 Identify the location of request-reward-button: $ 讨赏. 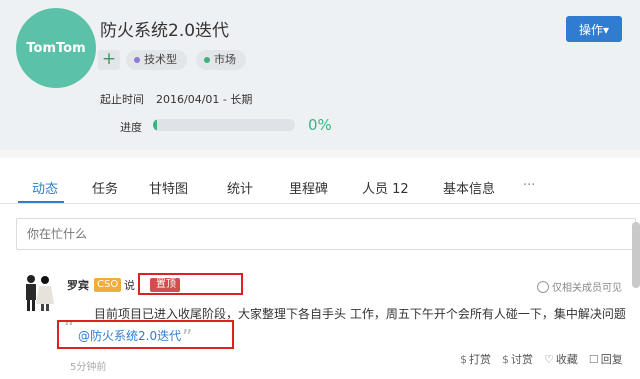
(517, 359).